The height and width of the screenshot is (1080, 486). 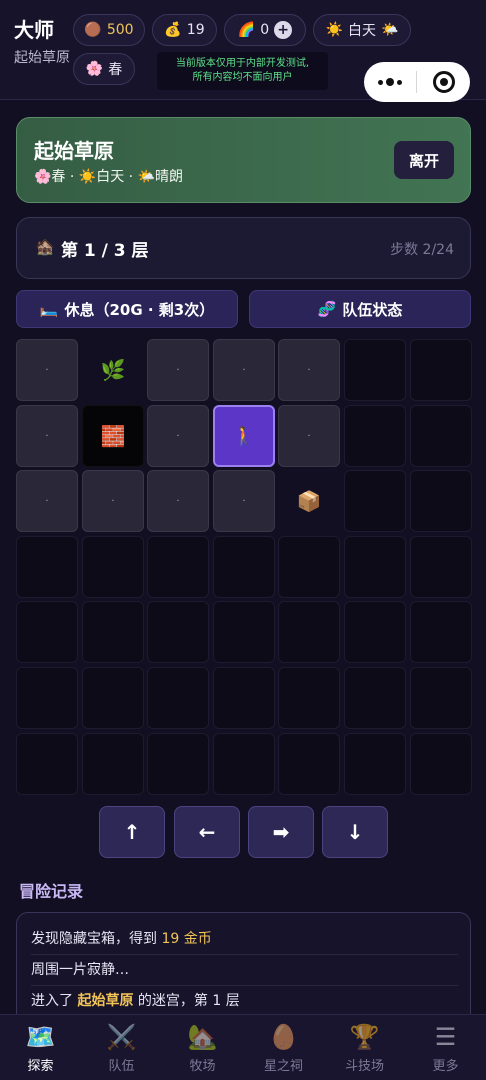 What do you see at coordinates (42, 58) in the screenshot?
I see `current-location: 起始草原` at bounding box center [42, 58].